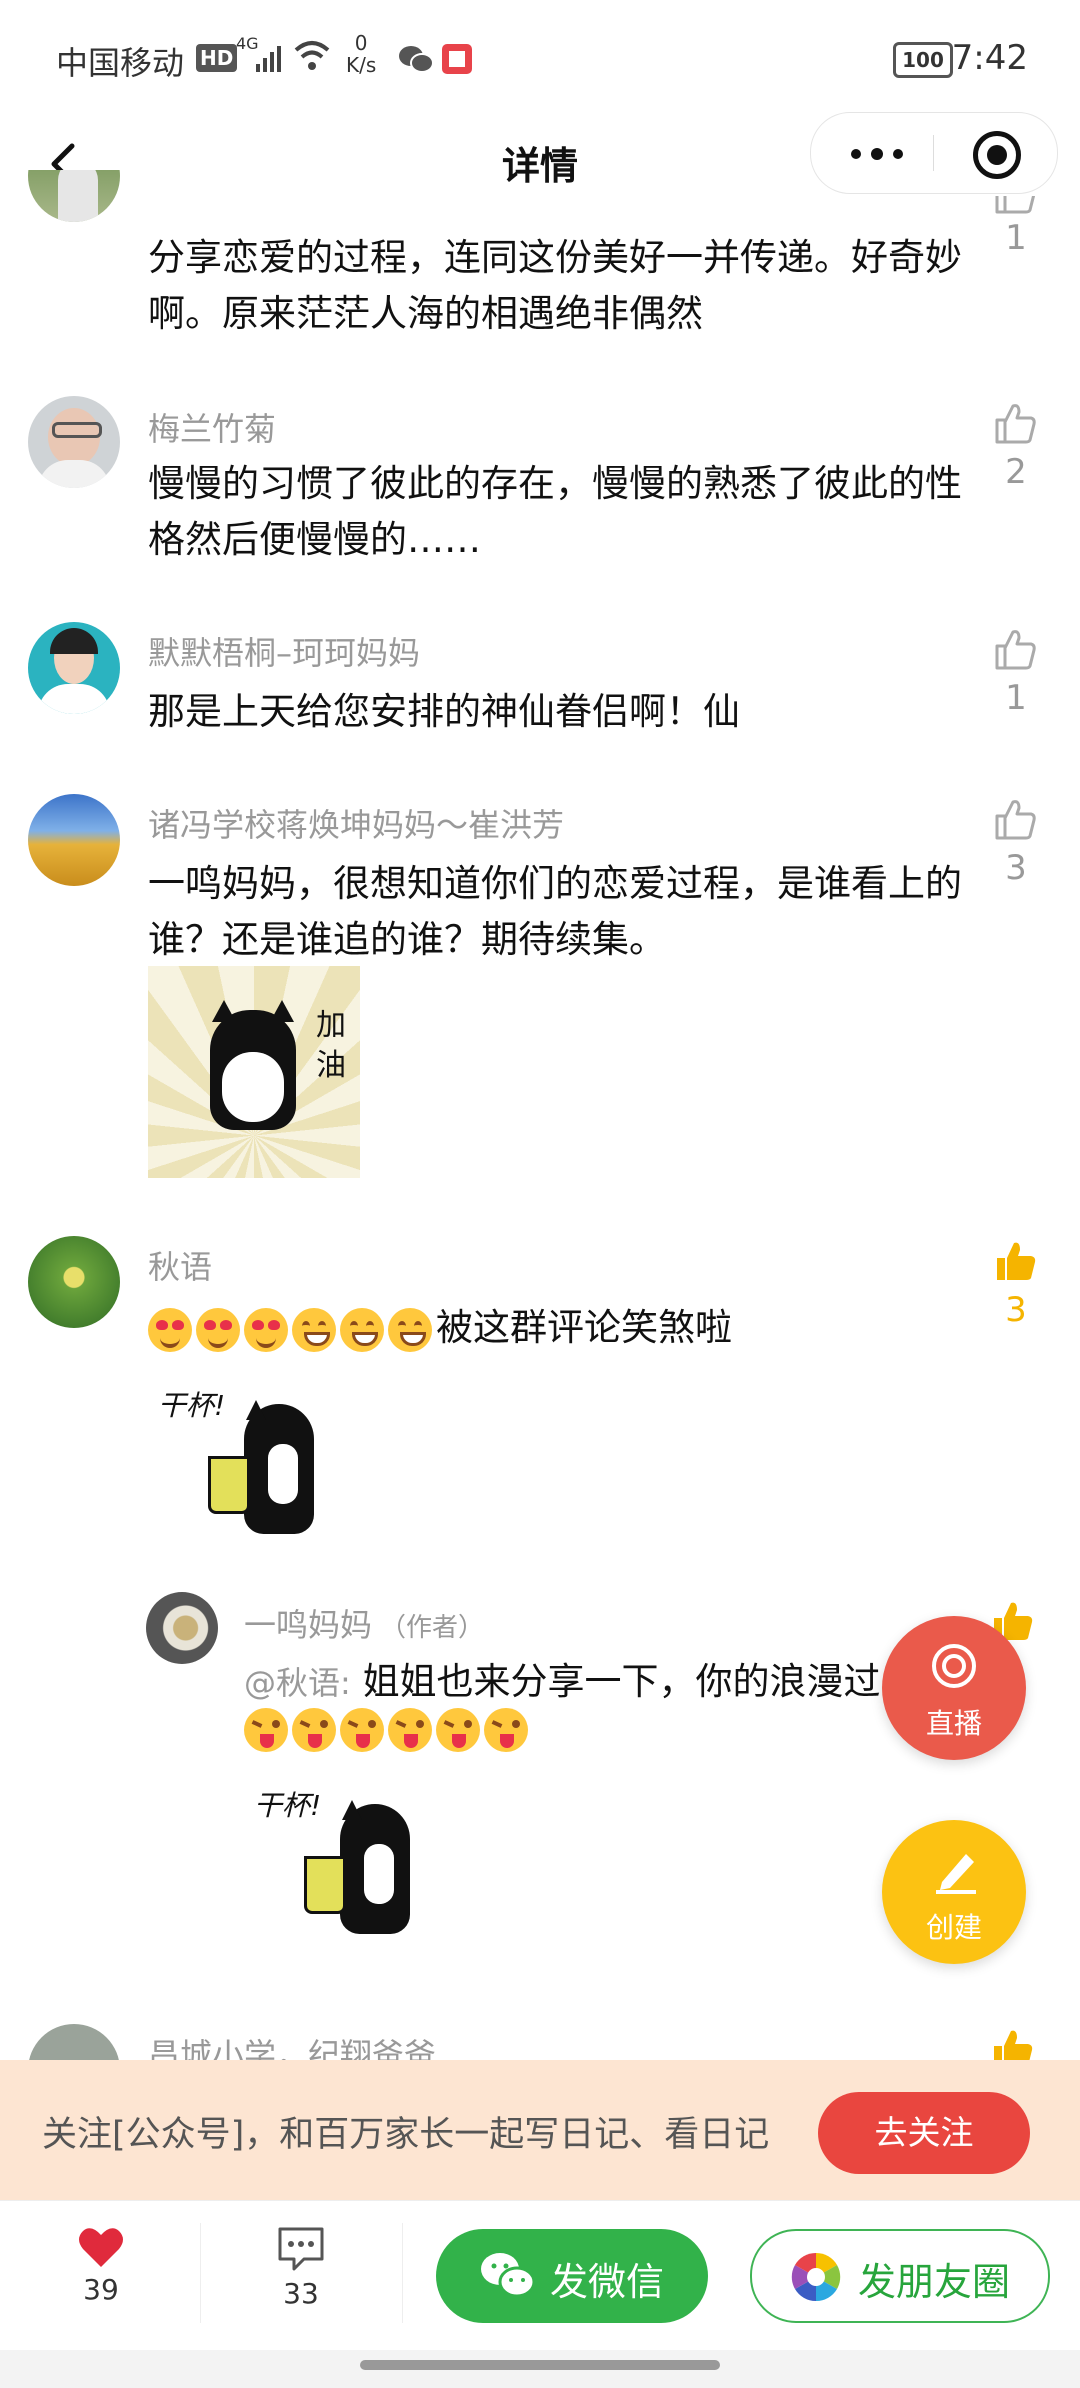  I want to click on wechat-icon, so click(508, 2275).